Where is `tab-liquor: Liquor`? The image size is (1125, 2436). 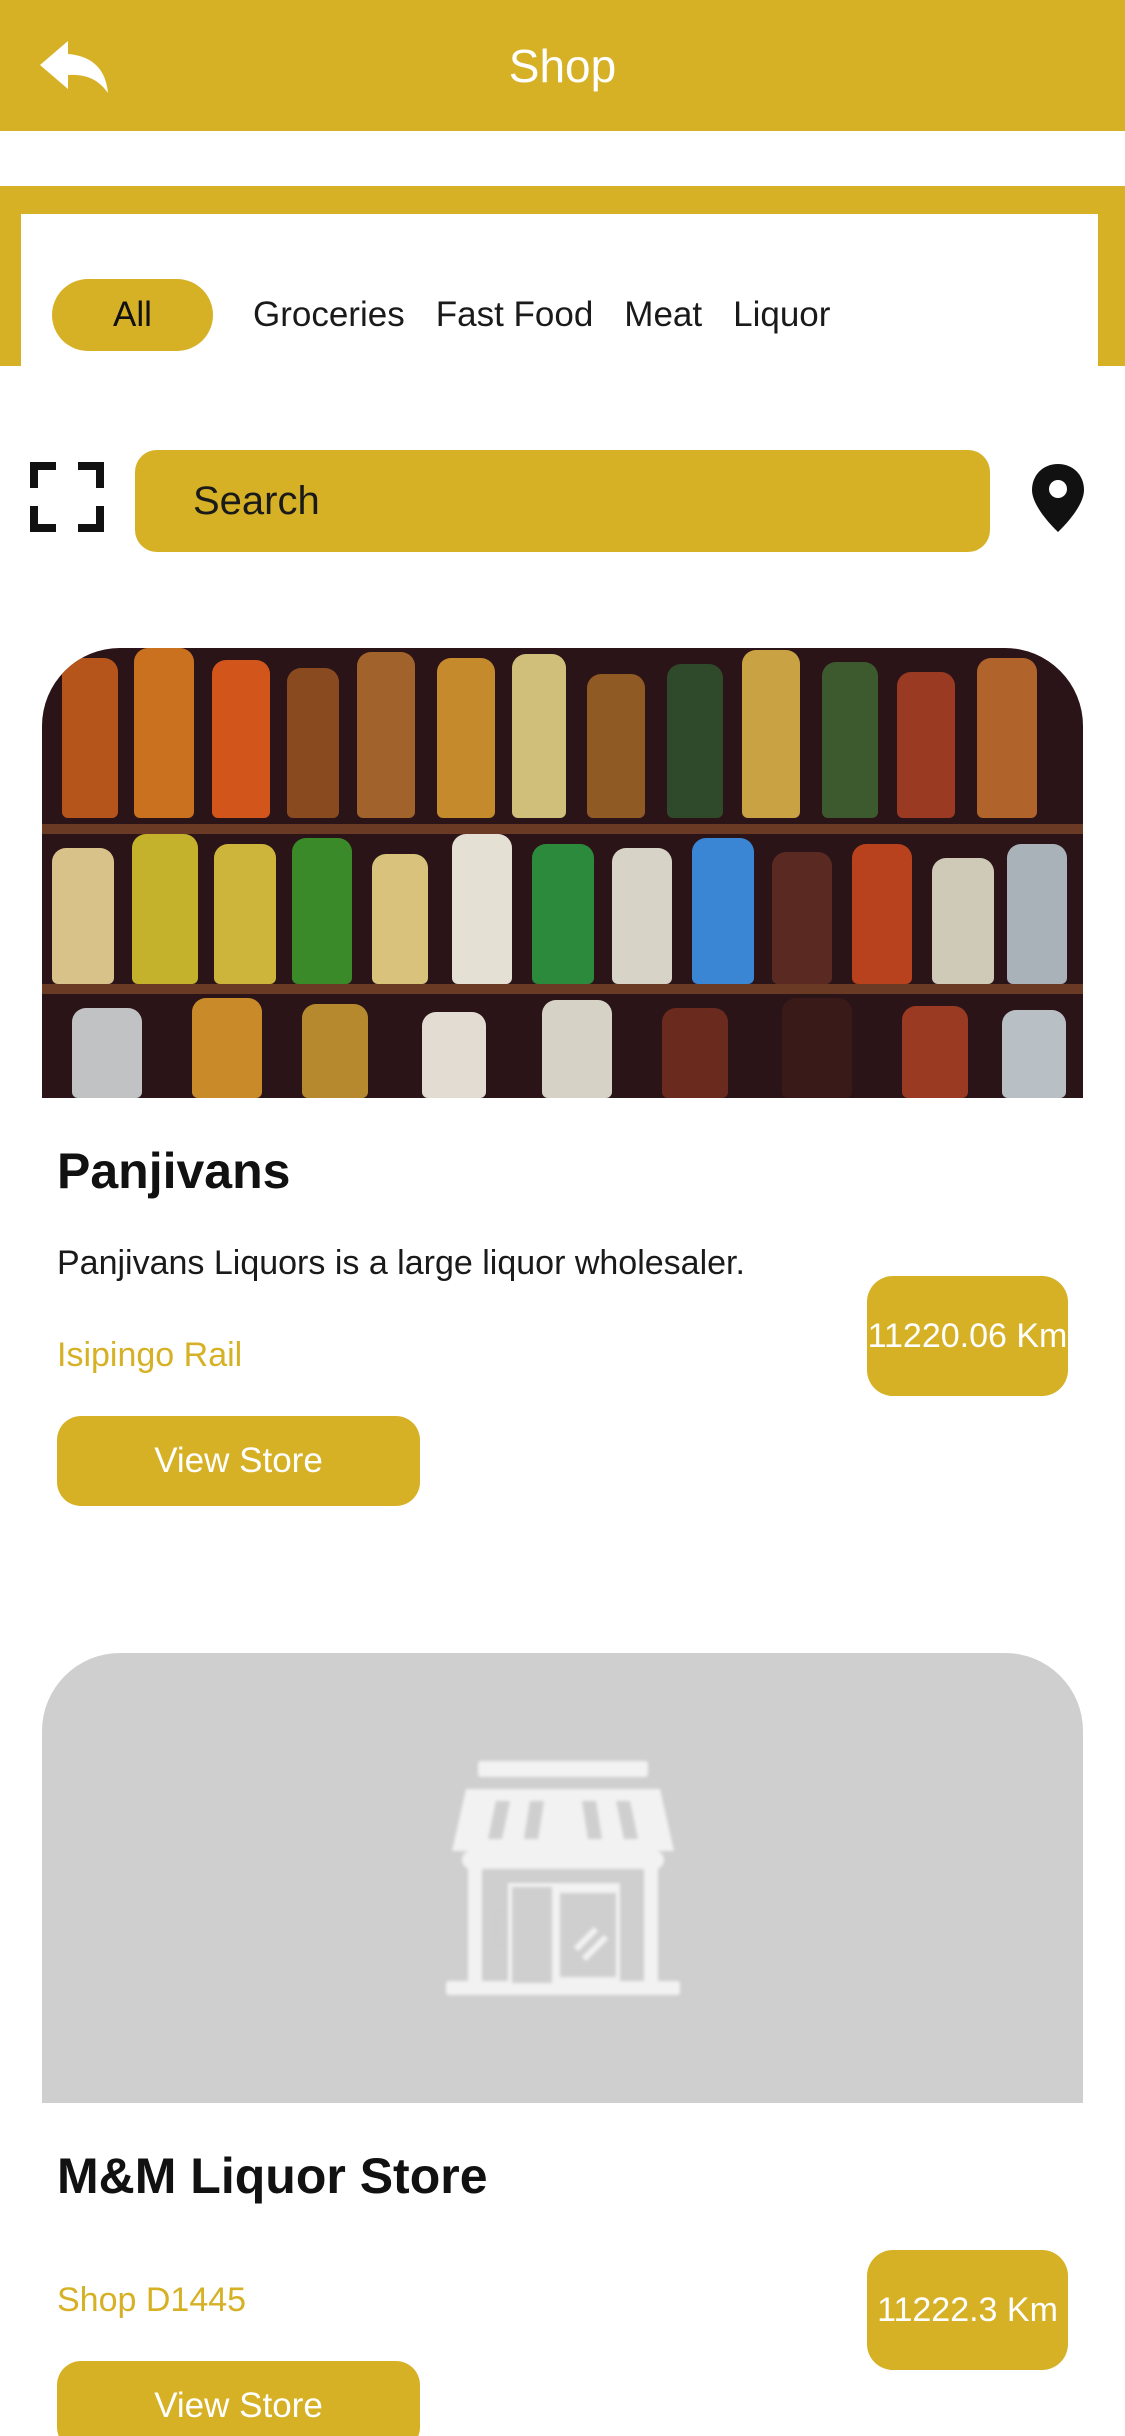 tab-liquor: Liquor is located at coordinates (781, 315).